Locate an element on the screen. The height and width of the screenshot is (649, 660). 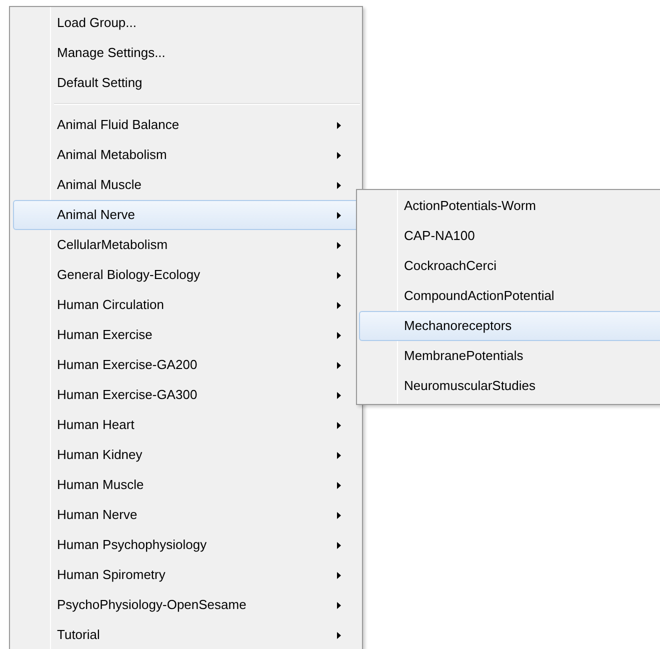
menu-item: General Biology-Ecology is located at coordinates (186, 275).